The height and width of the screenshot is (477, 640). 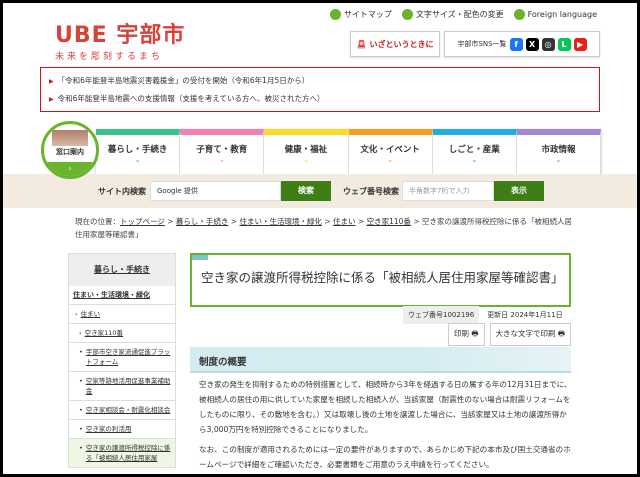 I want to click on sidebar-item: • 空き家の譲渡所得税控除に係る「被相続人居住用家屋, so click(x=122, y=453).